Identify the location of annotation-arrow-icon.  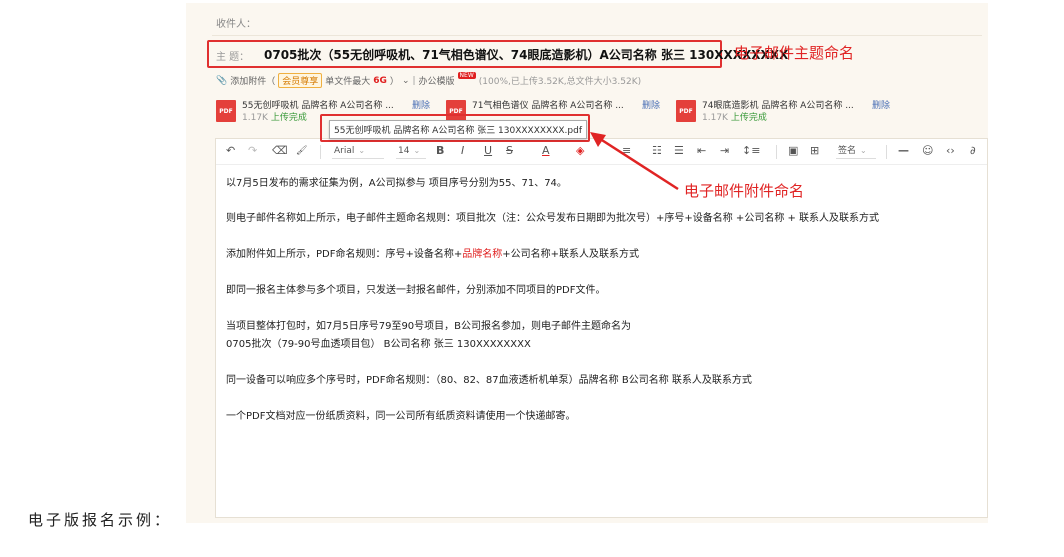
(634, 161).